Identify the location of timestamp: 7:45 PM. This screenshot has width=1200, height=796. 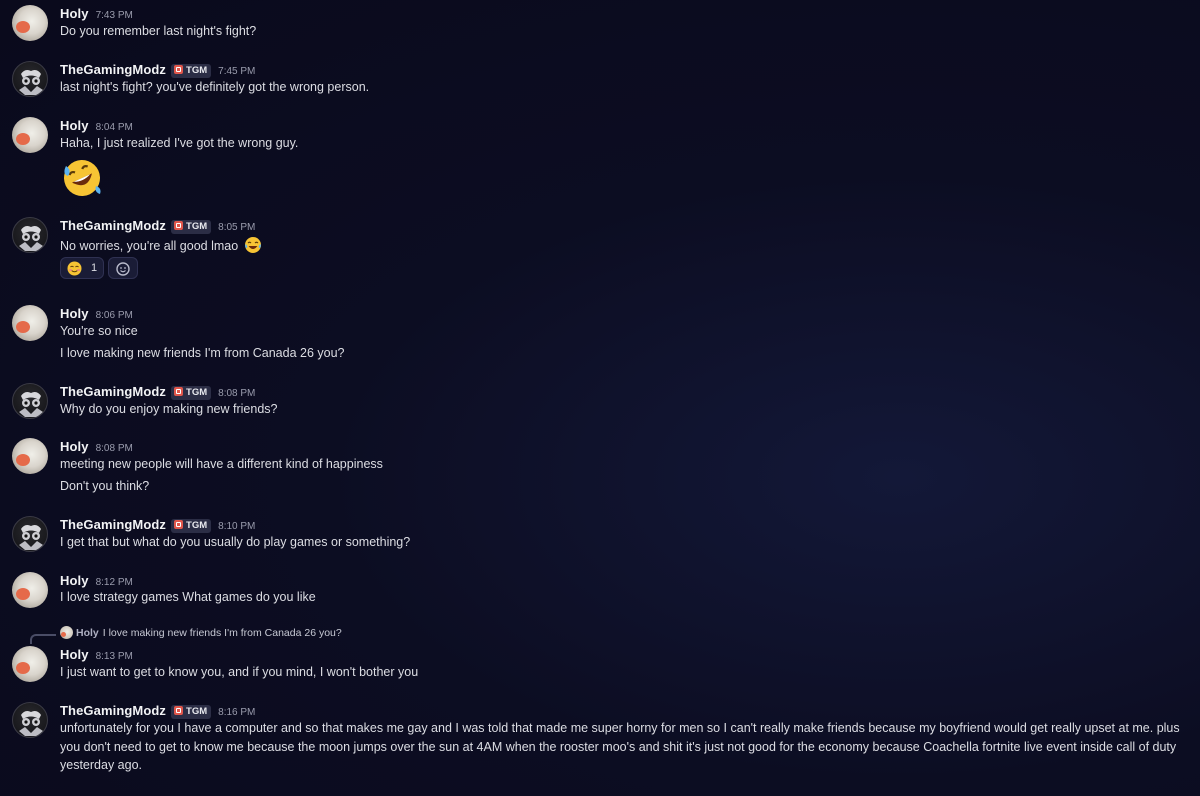
(237, 71).